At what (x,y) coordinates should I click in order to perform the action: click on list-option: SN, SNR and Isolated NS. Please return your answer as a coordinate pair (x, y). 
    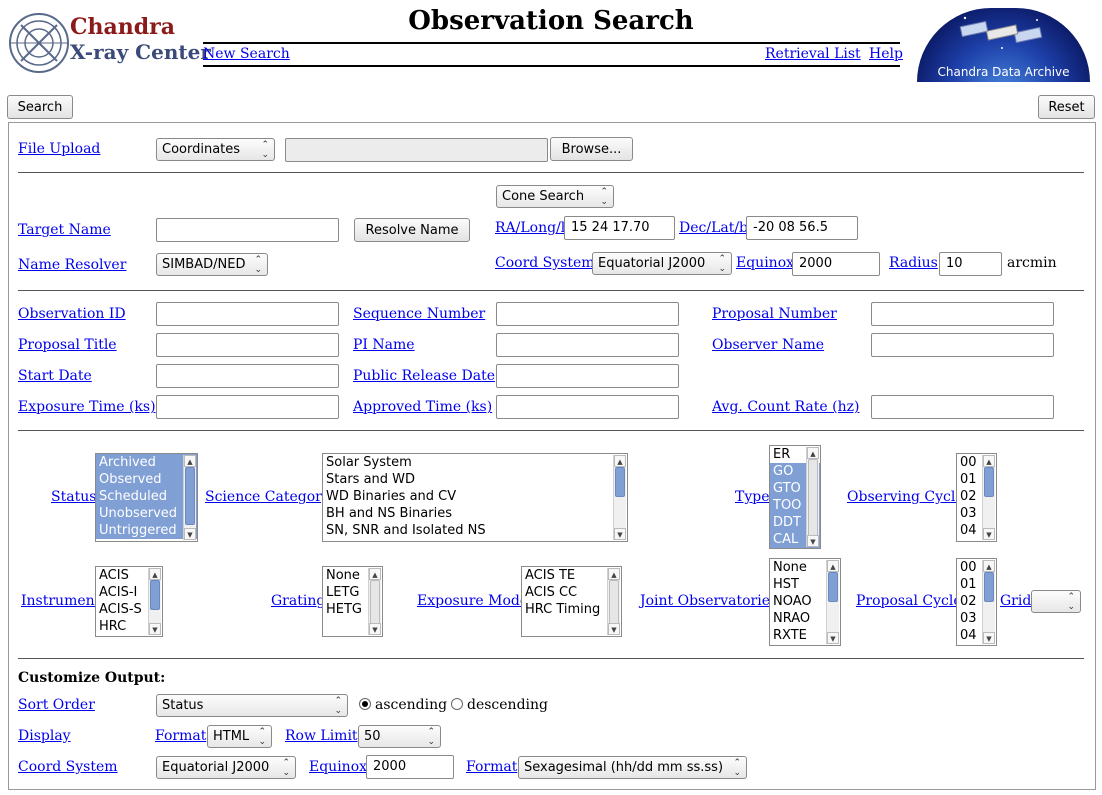
    Looking at the image, I should click on (475, 530).